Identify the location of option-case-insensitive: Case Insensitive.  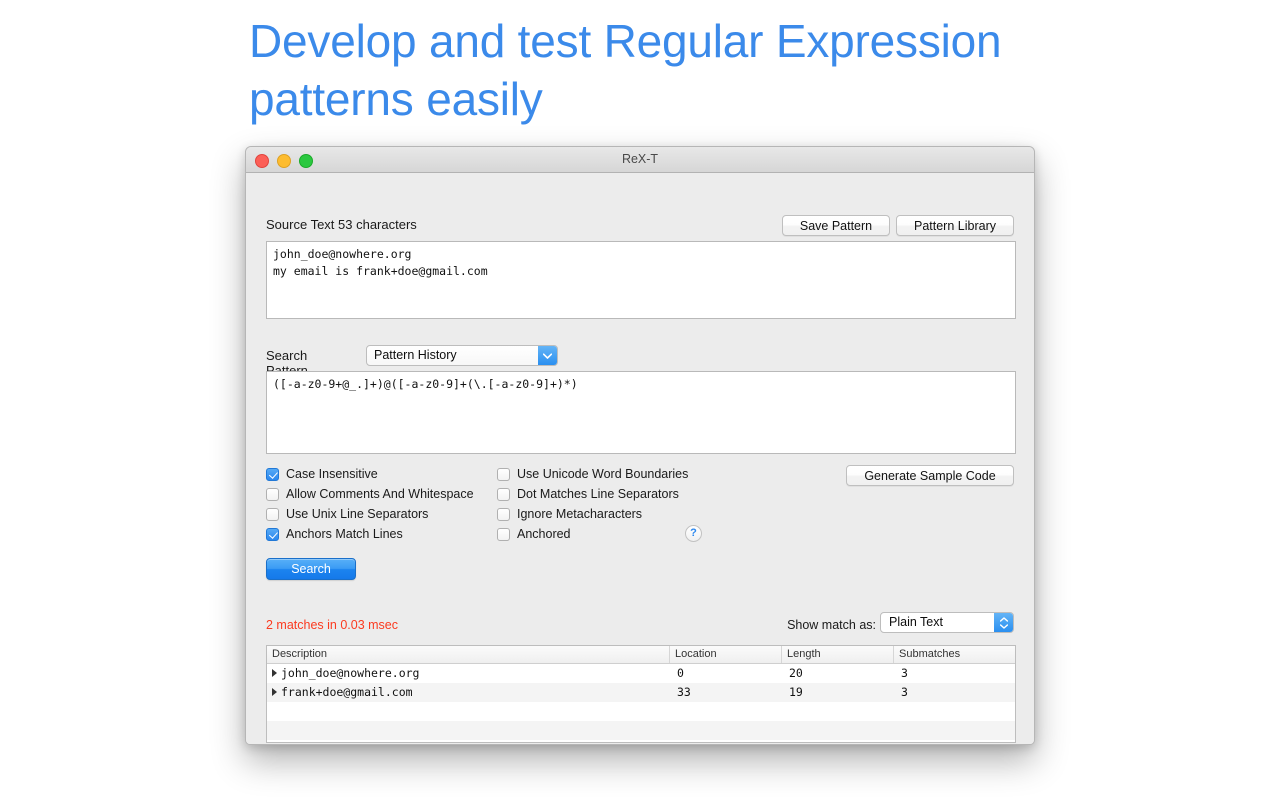
(370, 474).